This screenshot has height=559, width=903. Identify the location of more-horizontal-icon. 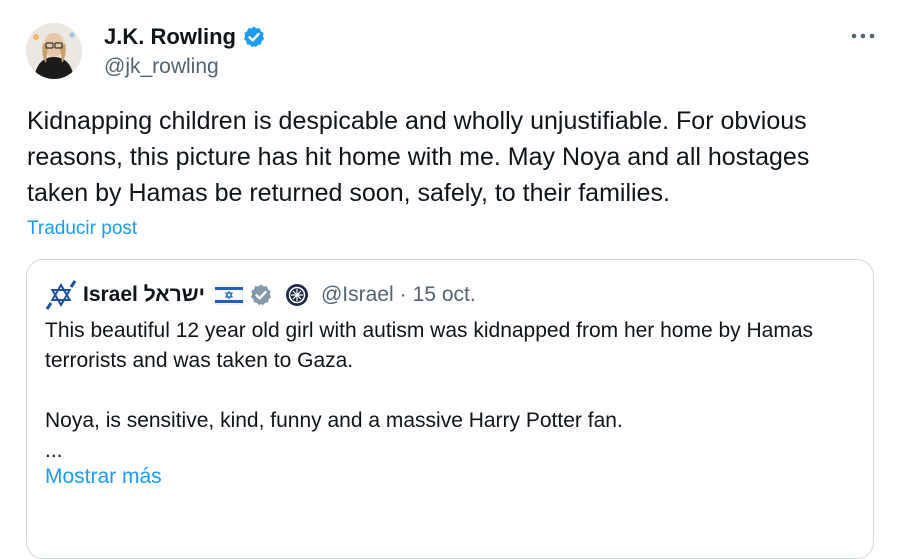
(863, 36).